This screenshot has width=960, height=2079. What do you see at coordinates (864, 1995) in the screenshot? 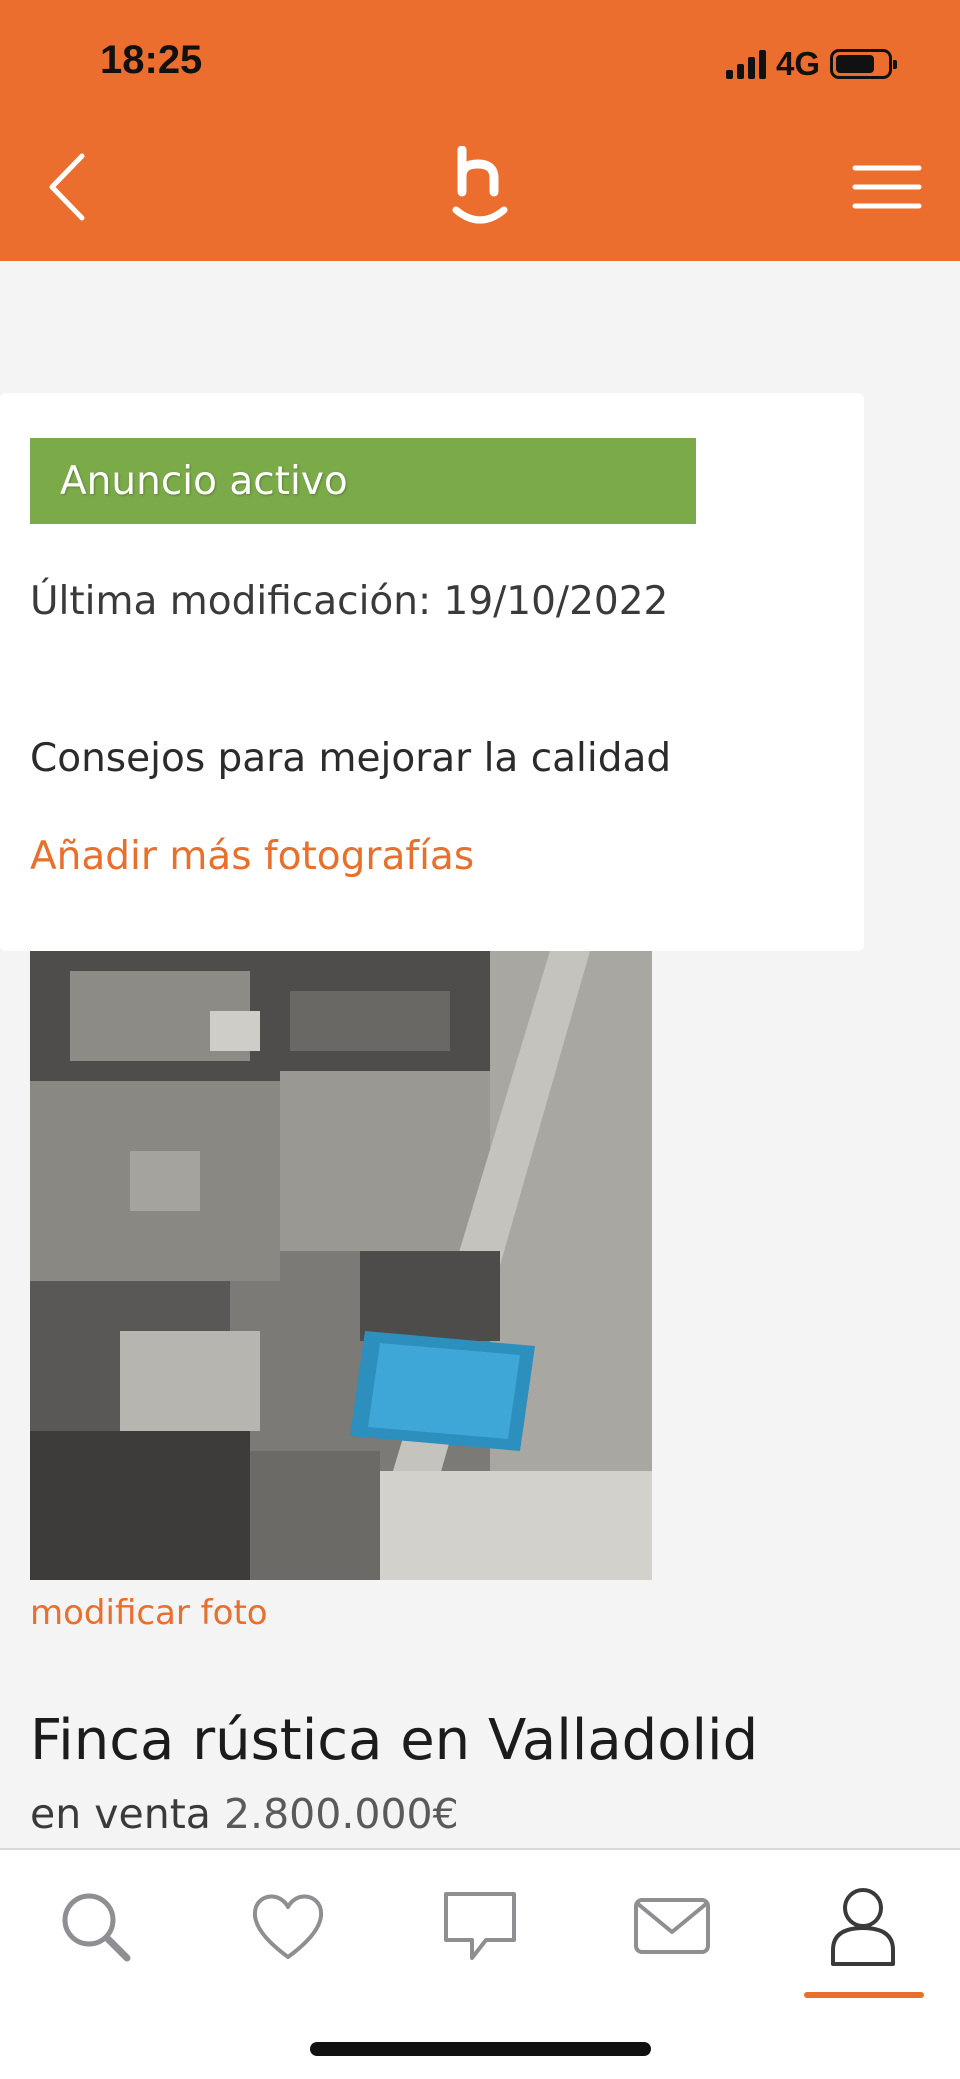
I see `active-tab-indicator` at bounding box center [864, 1995].